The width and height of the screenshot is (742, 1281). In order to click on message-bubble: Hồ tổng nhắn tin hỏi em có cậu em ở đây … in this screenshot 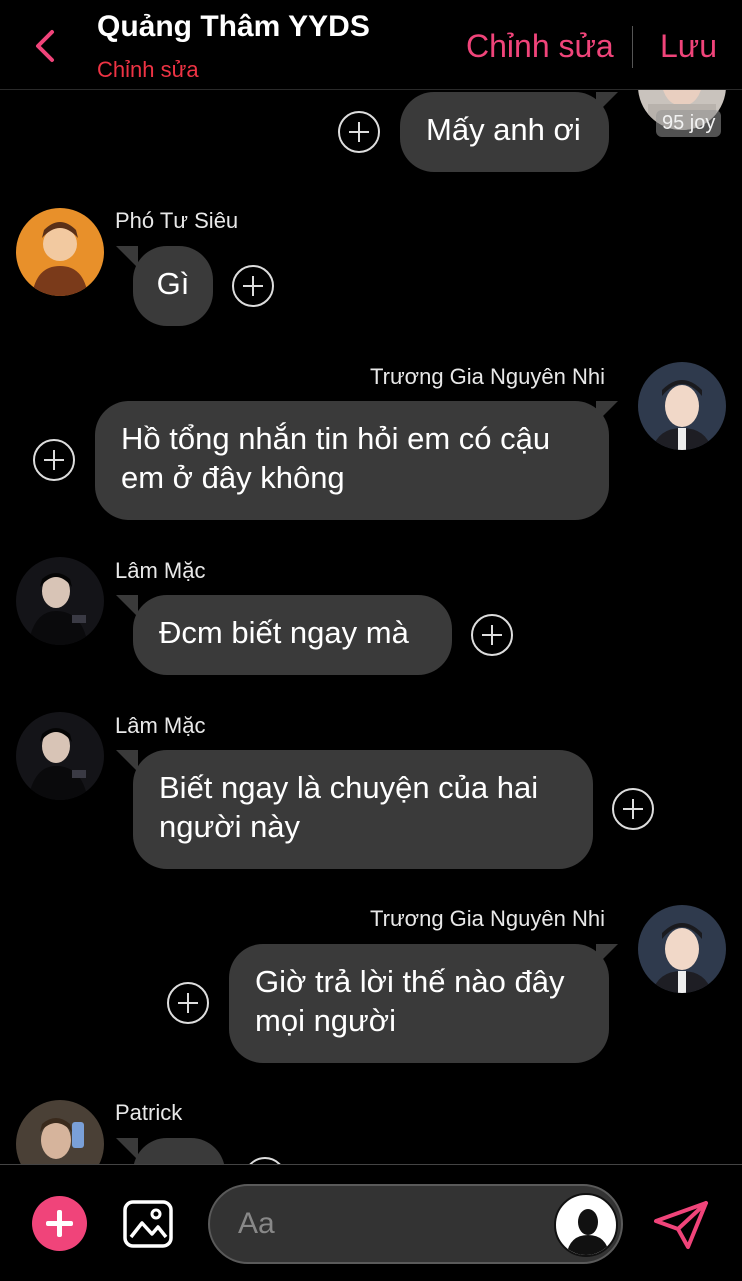, I will do `click(352, 460)`.